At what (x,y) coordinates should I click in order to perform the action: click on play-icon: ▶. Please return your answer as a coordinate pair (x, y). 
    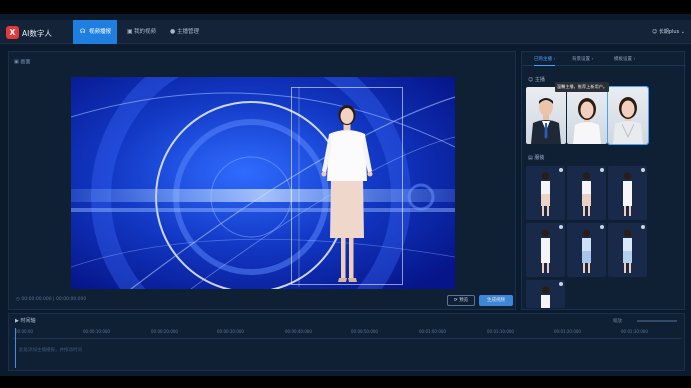
    Looking at the image, I should click on (17, 321).